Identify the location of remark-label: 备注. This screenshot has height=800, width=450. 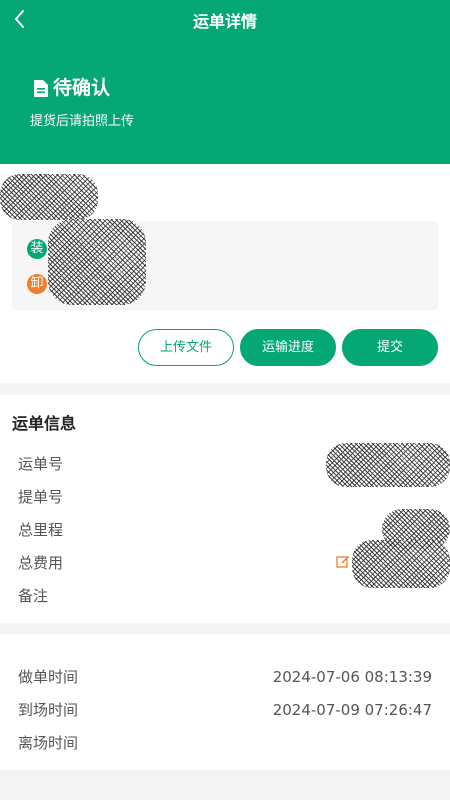
(33, 596).